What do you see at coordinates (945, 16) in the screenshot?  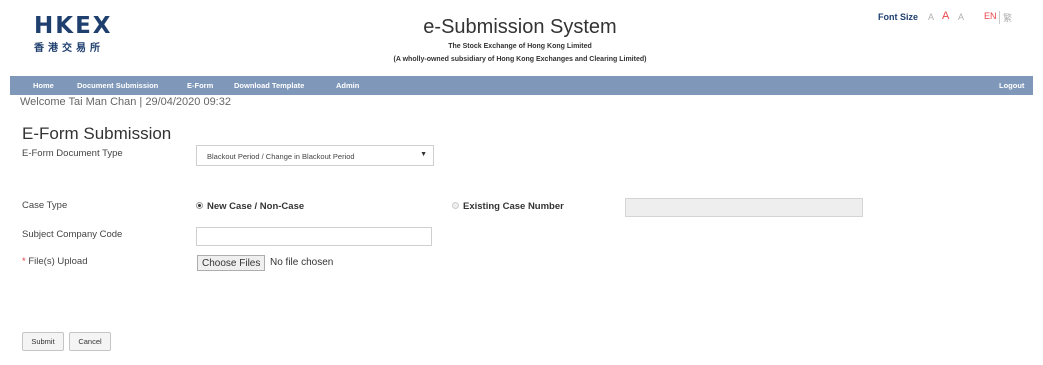 I see `font-size-medium-button: A` at bounding box center [945, 16].